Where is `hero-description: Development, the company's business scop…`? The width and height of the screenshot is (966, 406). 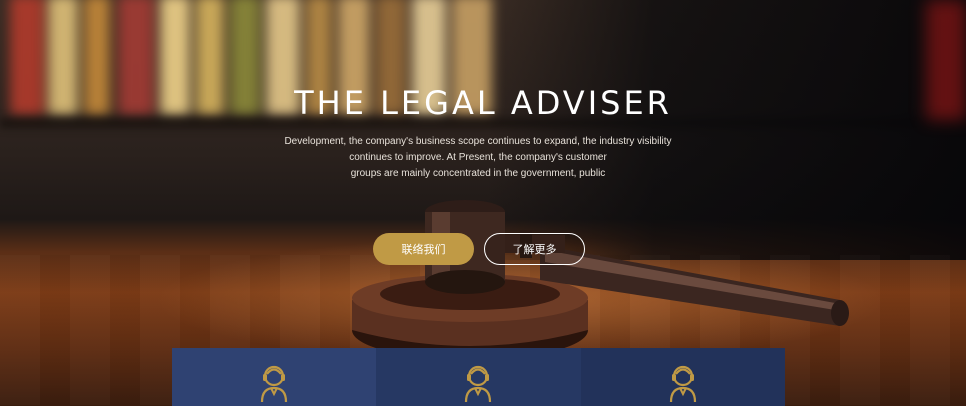
hero-description: Development, the company's business scop… is located at coordinates (478, 158).